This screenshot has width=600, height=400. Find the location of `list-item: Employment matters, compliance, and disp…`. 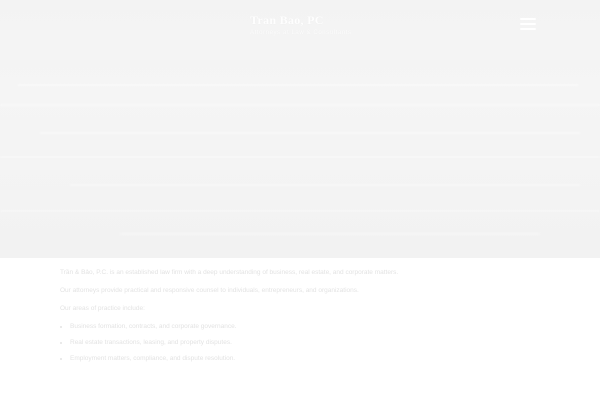

list-item: Employment matters, compliance, and disp… is located at coordinates (307, 359).